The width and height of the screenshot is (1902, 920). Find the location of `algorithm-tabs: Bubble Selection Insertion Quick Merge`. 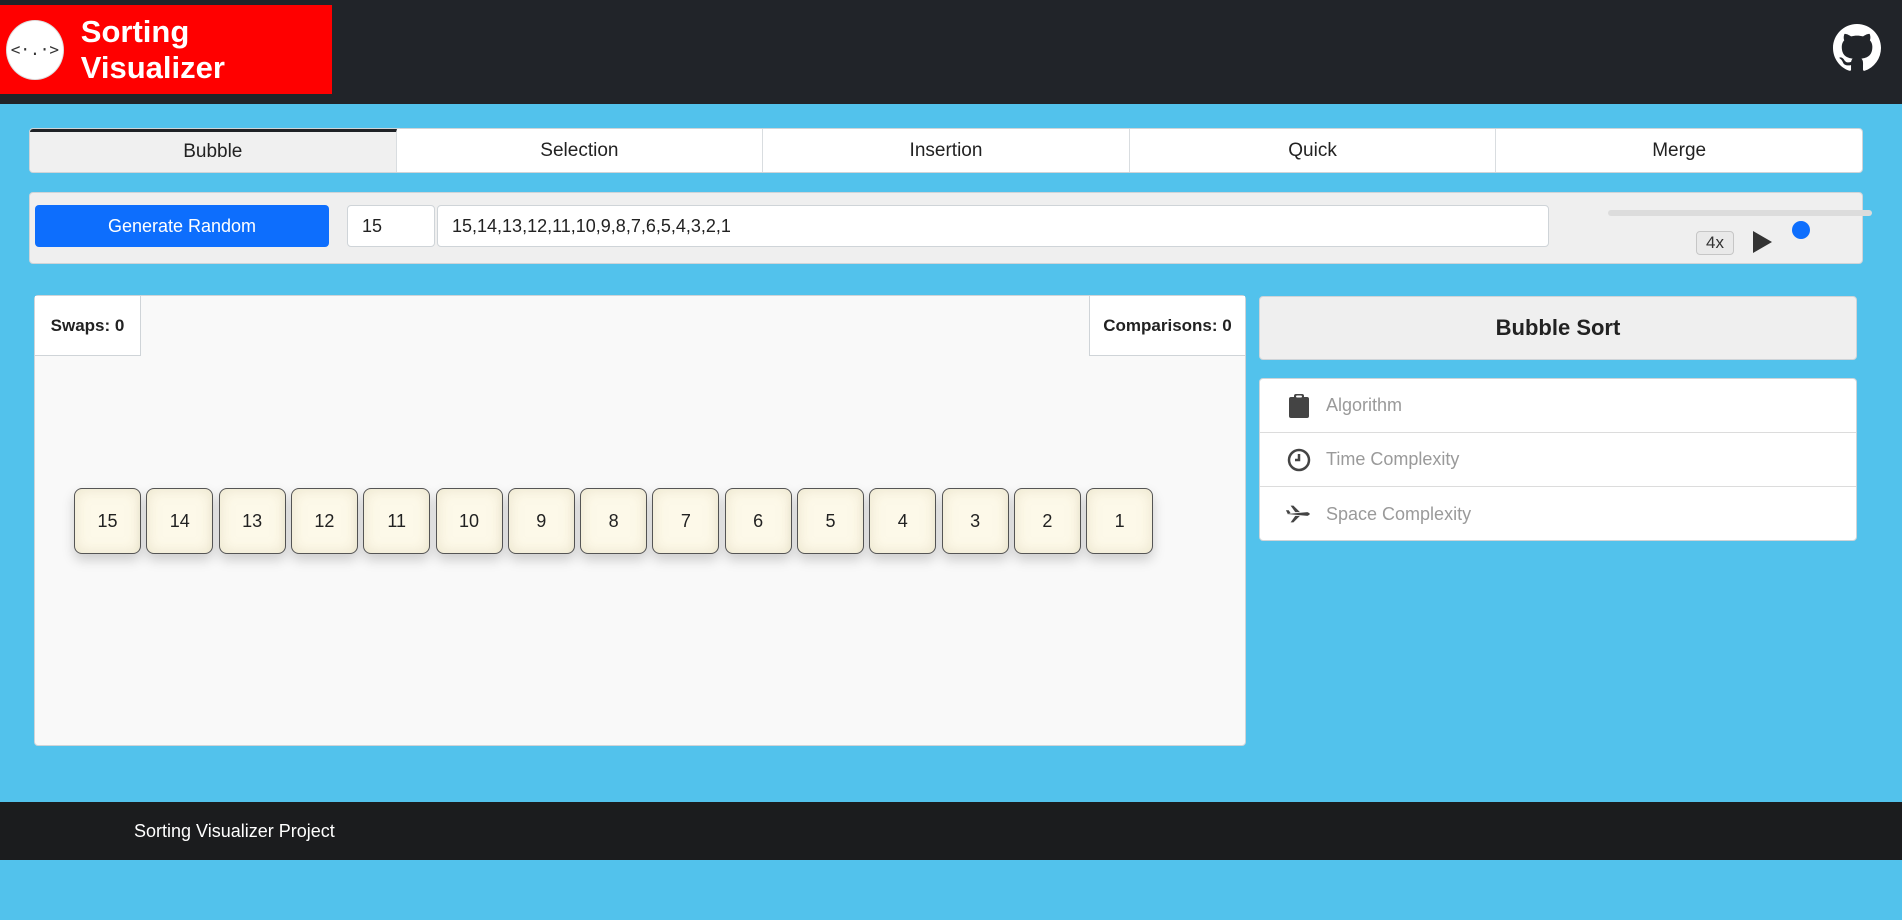

algorithm-tabs: Bubble Selection Insertion Quick Merge is located at coordinates (946, 150).